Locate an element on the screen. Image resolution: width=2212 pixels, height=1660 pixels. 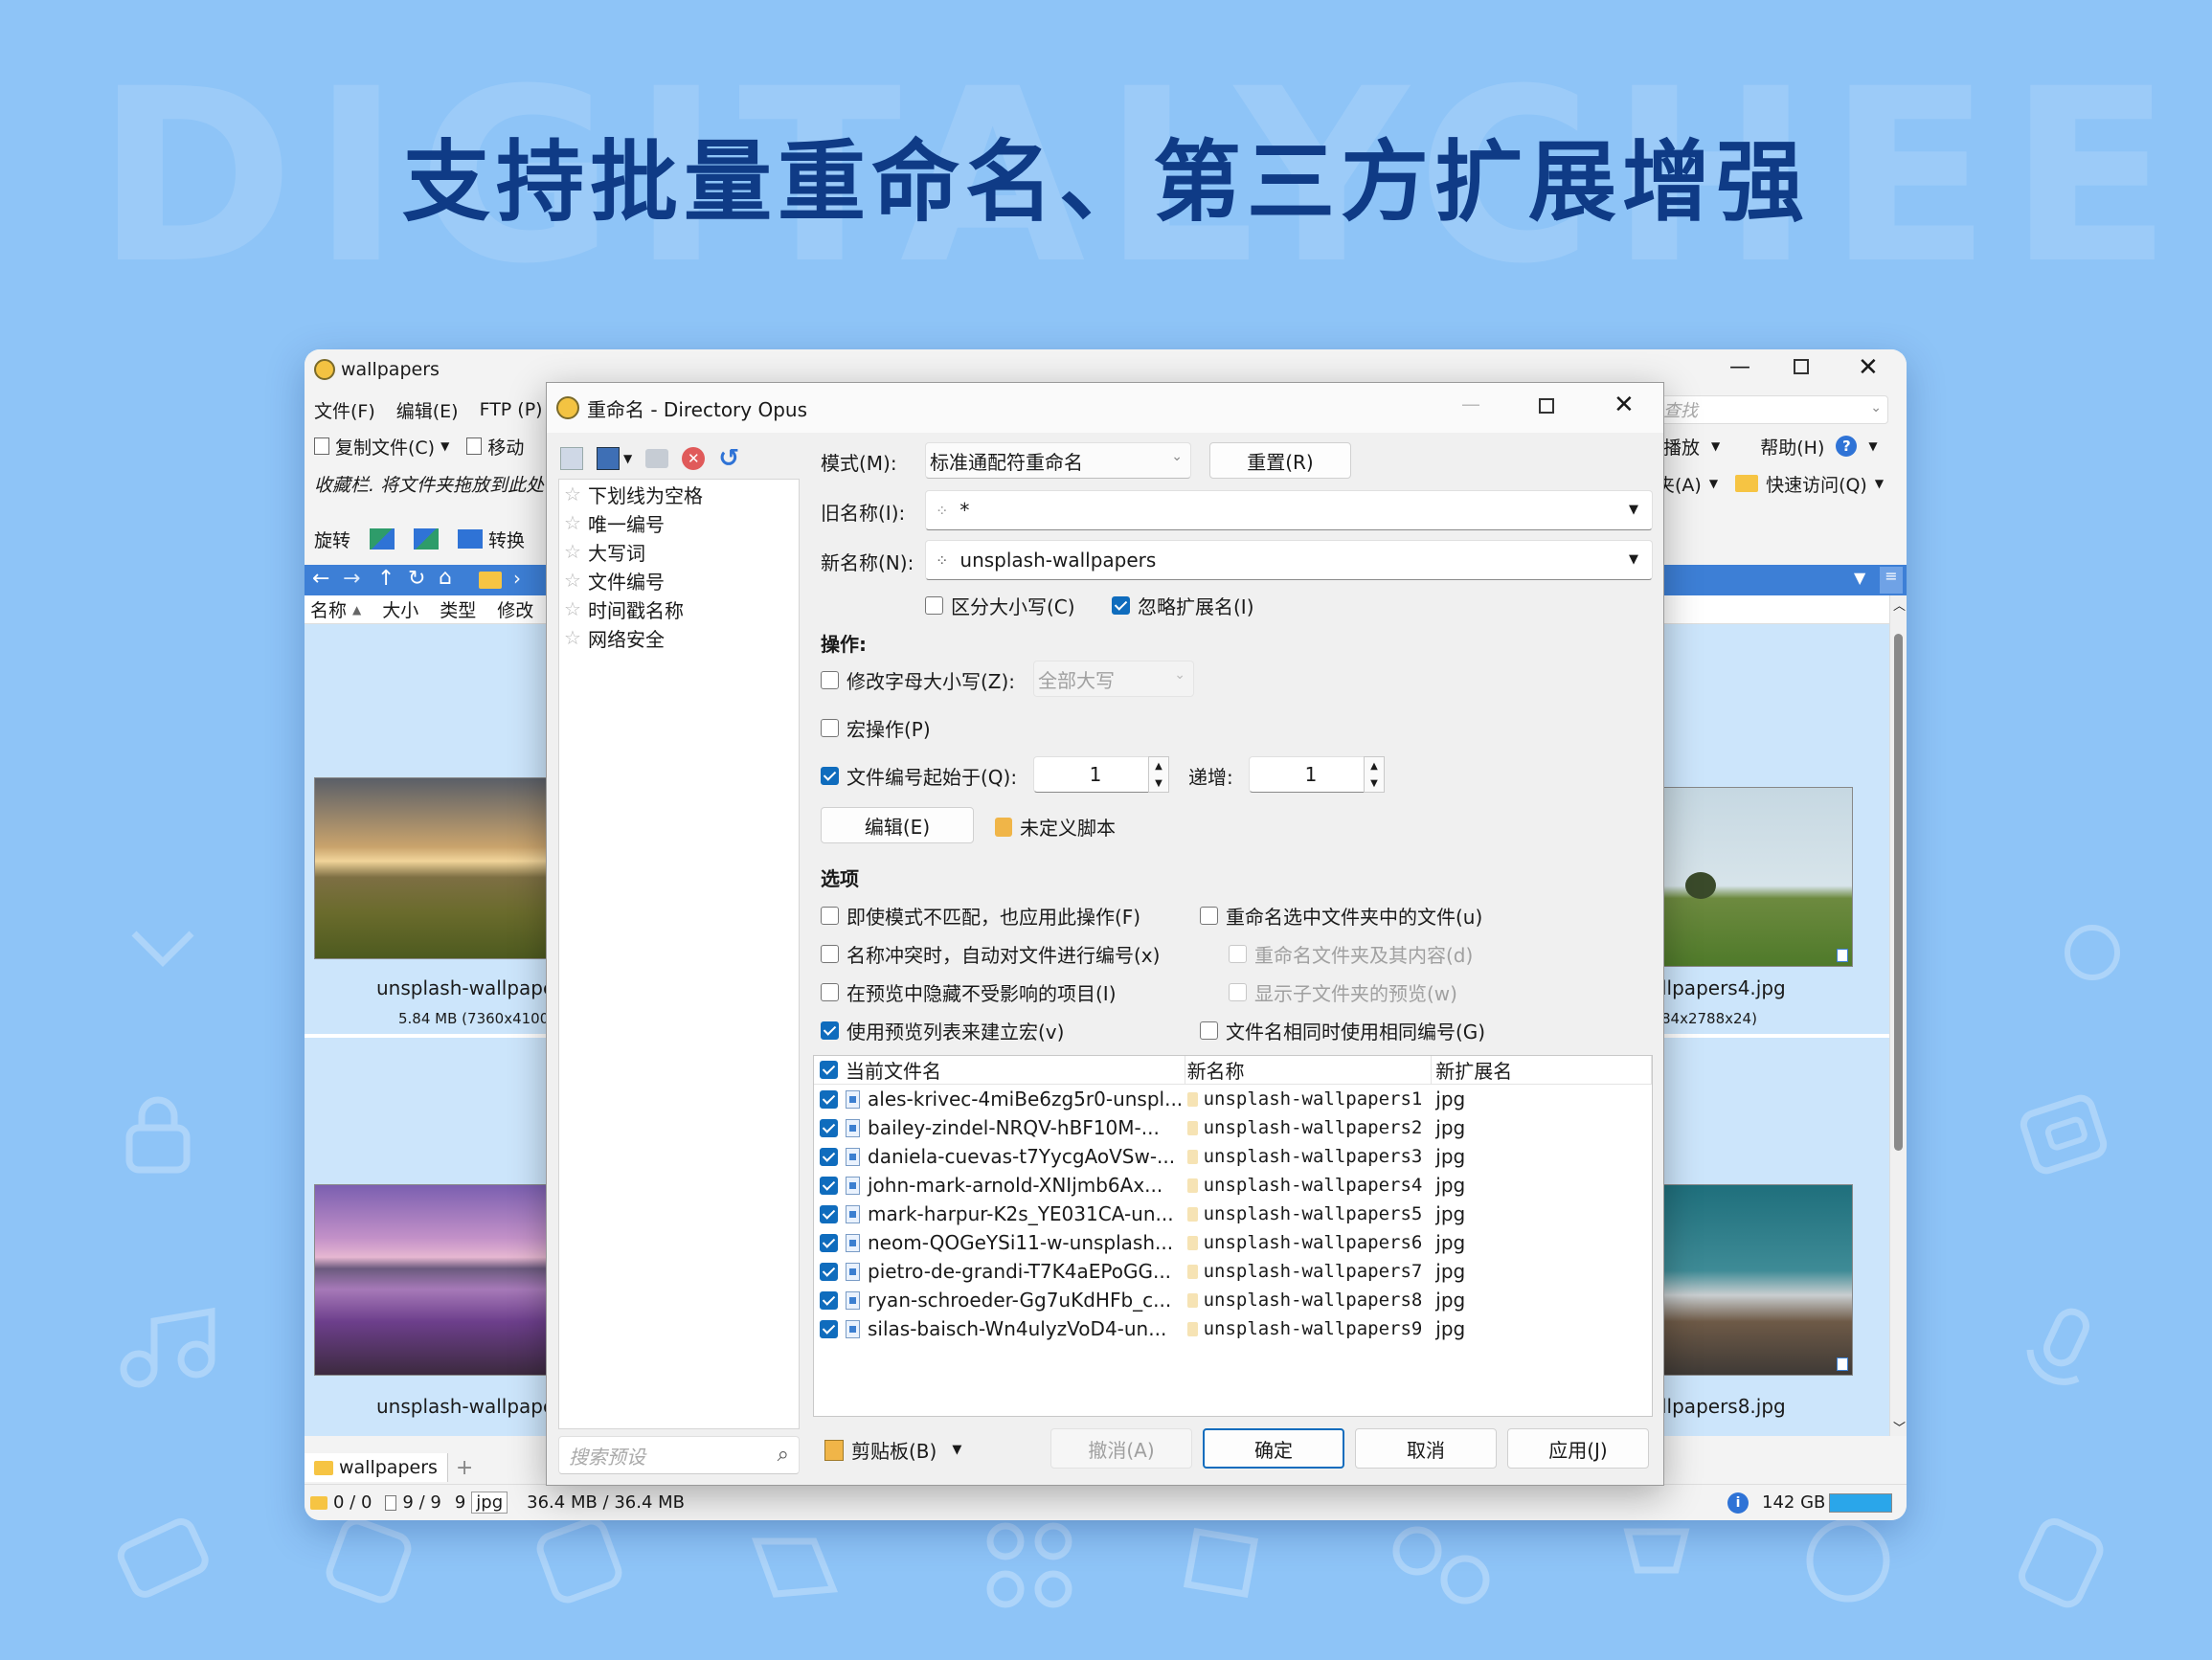
same-number-checkbox is located at coordinates (1209, 1030).